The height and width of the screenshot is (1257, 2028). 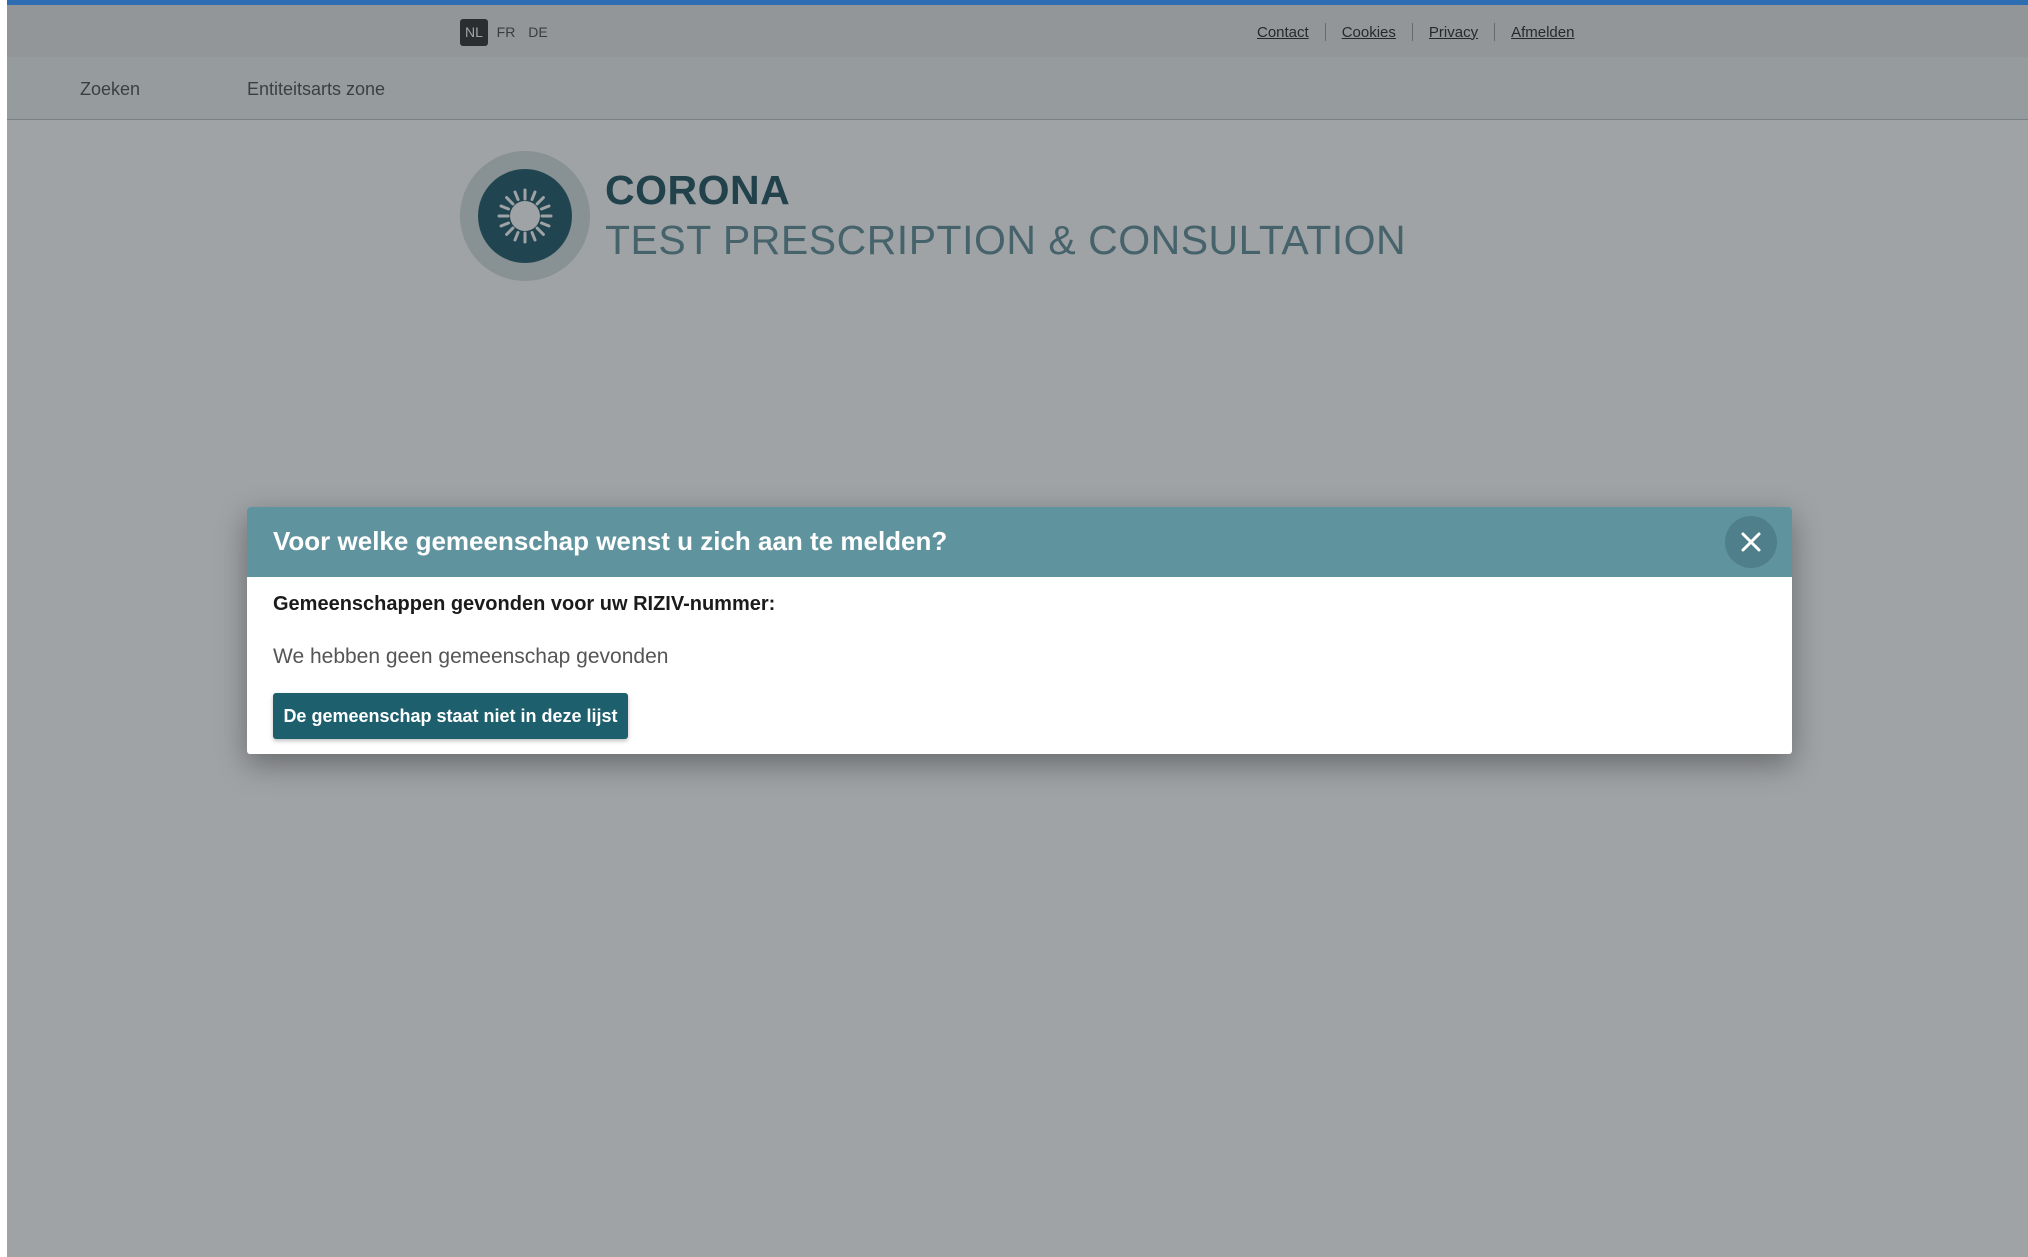 I want to click on top-accent-bar, so click(x=1014, y=2).